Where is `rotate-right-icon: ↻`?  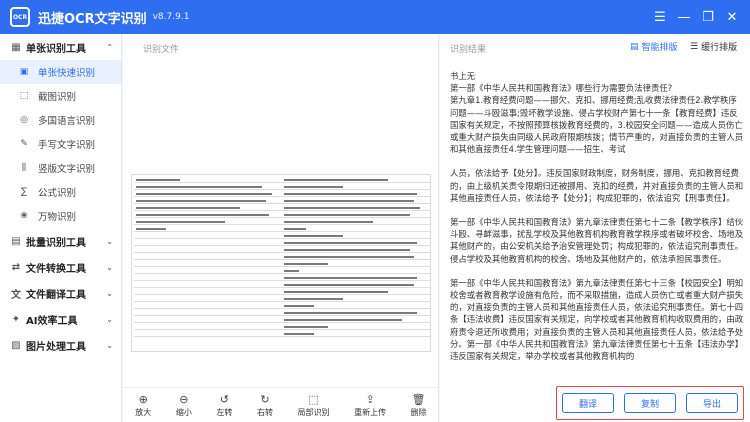 rotate-right-icon: ↻ is located at coordinates (265, 399).